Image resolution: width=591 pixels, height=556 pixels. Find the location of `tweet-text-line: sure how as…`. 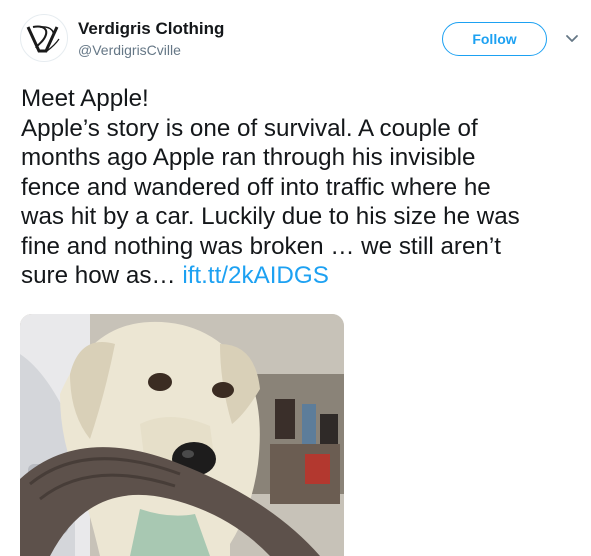

tweet-text-line: sure how as… is located at coordinates (102, 275).